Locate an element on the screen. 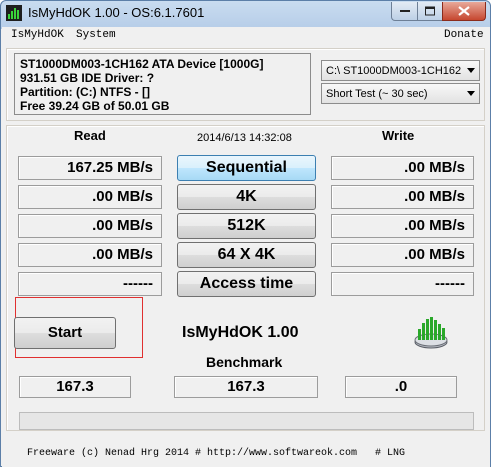  drive-size: 931.51 GB IDE Driver: ? is located at coordinates (87, 78).